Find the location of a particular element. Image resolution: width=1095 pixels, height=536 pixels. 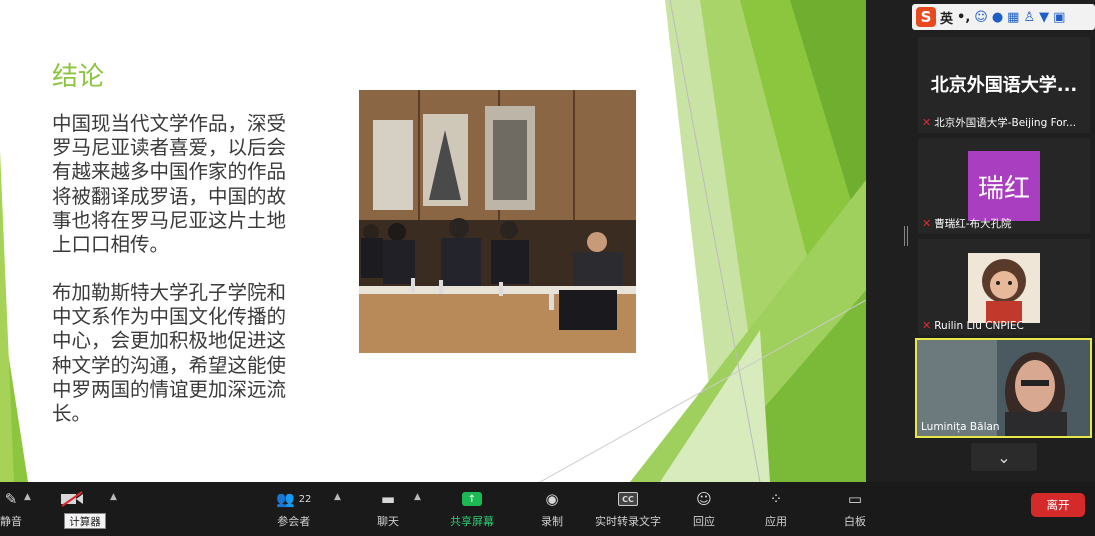

participant-tile-ruihong: 瑞红 ✕ 曹瑞红-布大孔院 is located at coordinates (1004, 186).